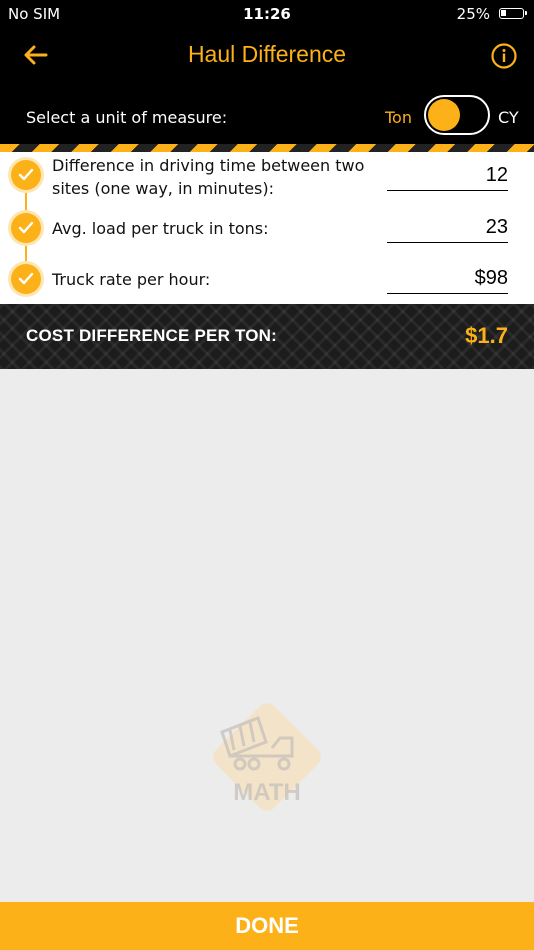  I want to click on truck-rate-input: $98, so click(447, 278).